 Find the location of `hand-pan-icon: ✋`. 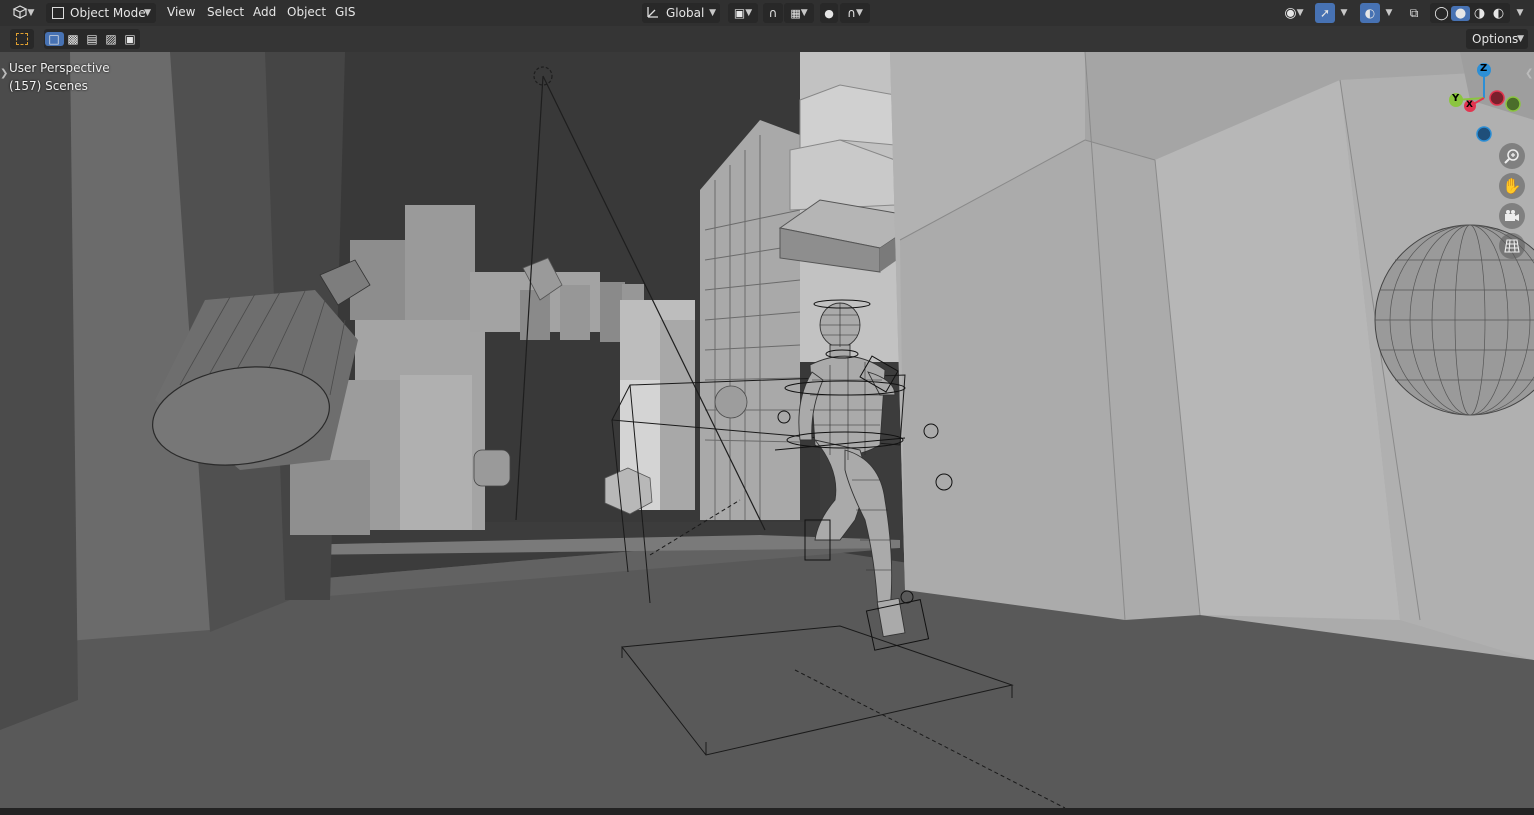

hand-pan-icon: ✋ is located at coordinates (1512, 186).